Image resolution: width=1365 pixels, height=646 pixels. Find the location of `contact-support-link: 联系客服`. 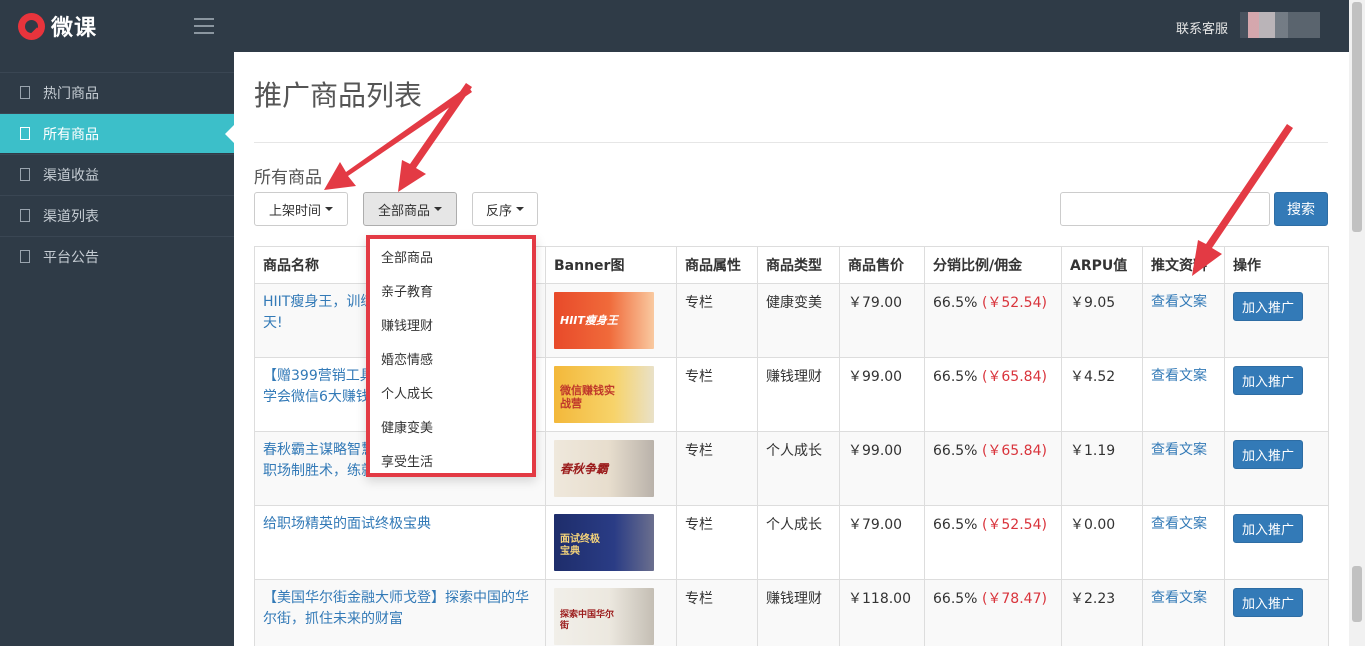

contact-support-link: 联系客服 is located at coordinates (1202, 27).